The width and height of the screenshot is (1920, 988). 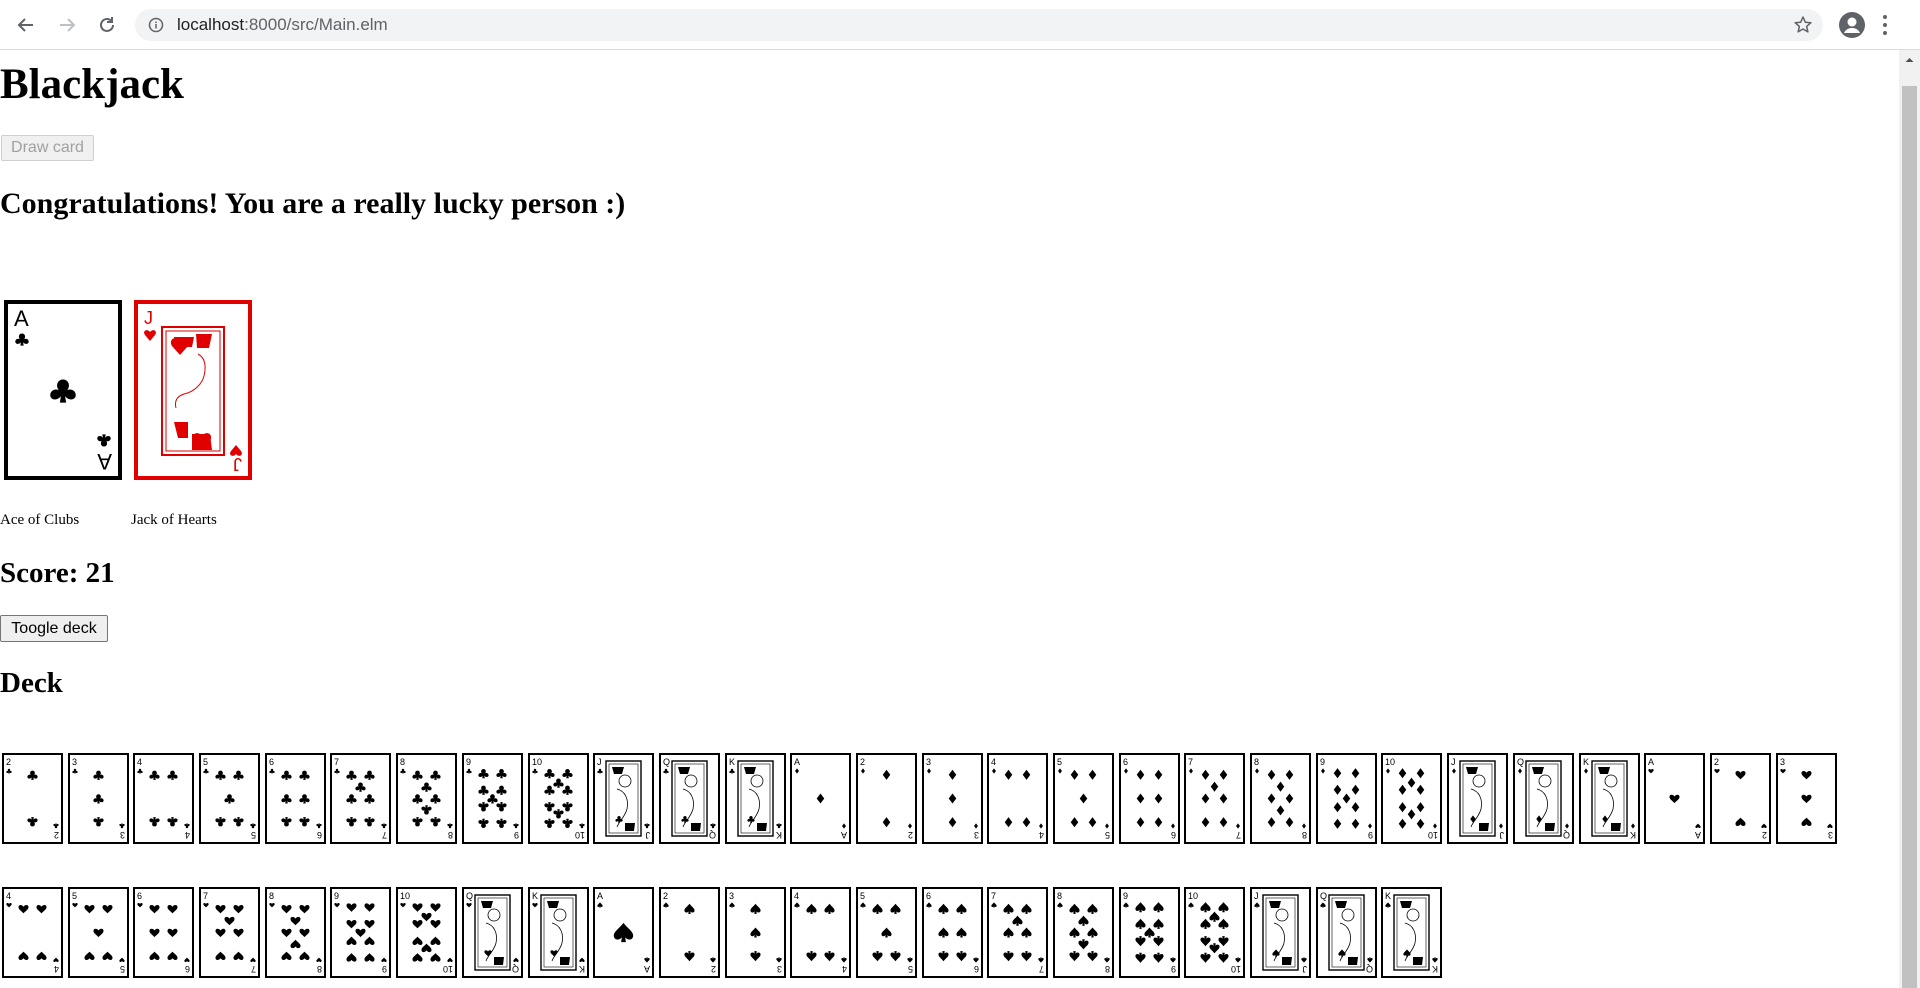 What do you see at coordinates (1803, 25) in the screenshot?
I see `bookmark-star-icon` at bounding box center [1803, 25].